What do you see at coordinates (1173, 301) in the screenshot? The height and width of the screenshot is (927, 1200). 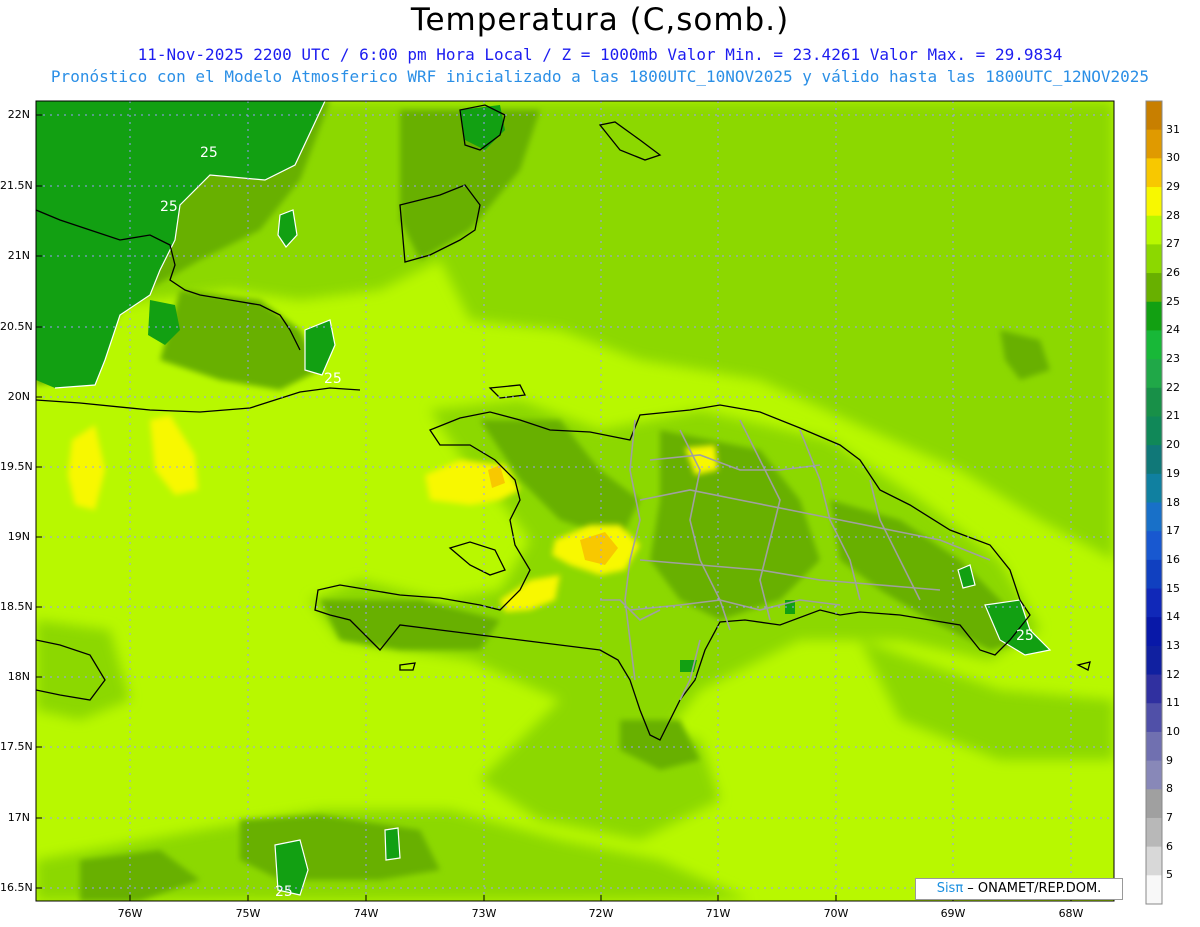 I see `colorbar-tick-label: 25` at bounding box center [1173, 301].